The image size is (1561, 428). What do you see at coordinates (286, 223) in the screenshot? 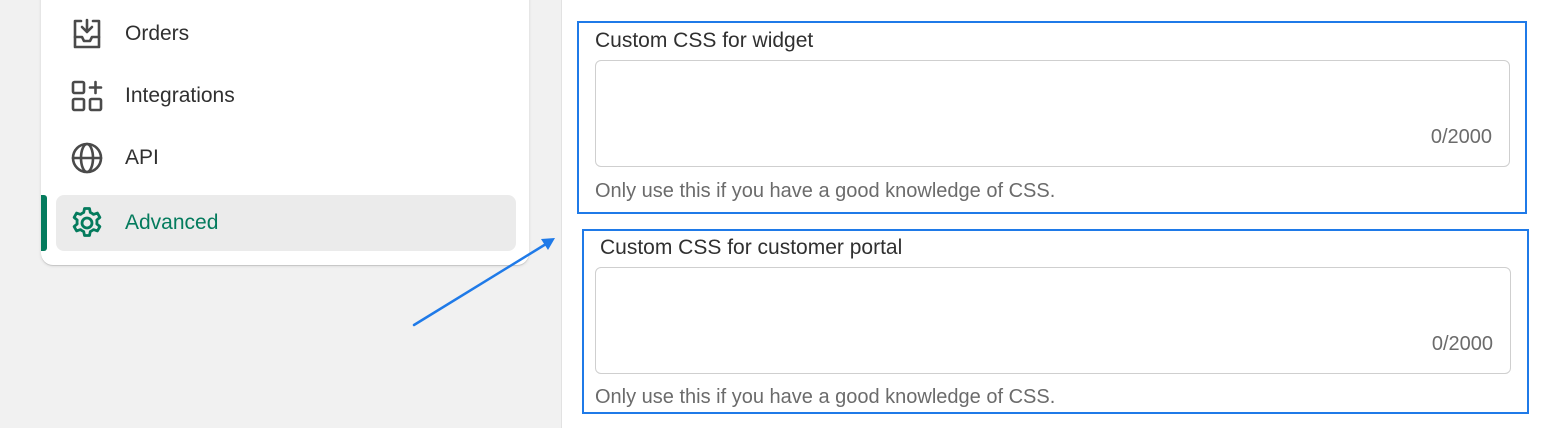
I see `sidebar-item-advanced: Advanced` at bounding box center [286, 223].